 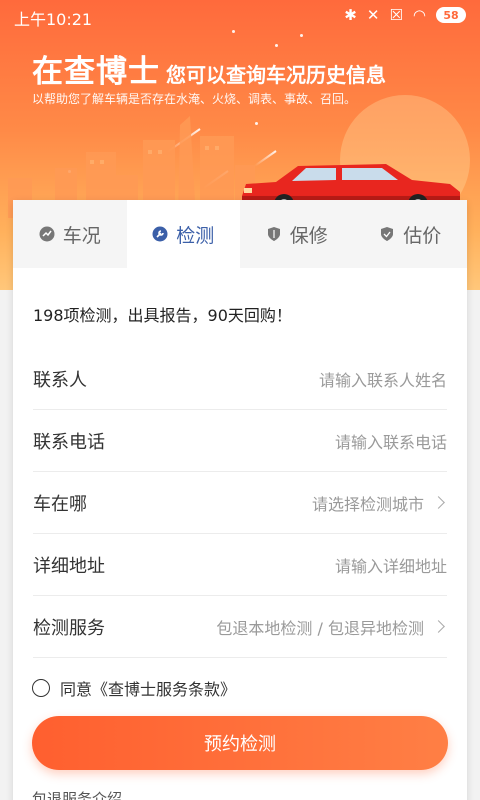 What do you see at coordinates (405, 15) in the screenshot?
I see `status-icons: ✱ ✕ ☒ ◠ 58` at bounding box center [405, 15].